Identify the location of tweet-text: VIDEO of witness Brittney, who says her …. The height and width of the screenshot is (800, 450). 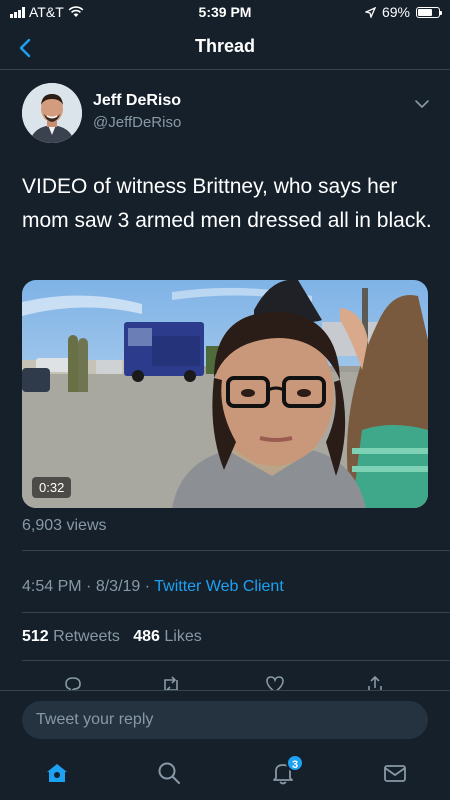
(227, 203).